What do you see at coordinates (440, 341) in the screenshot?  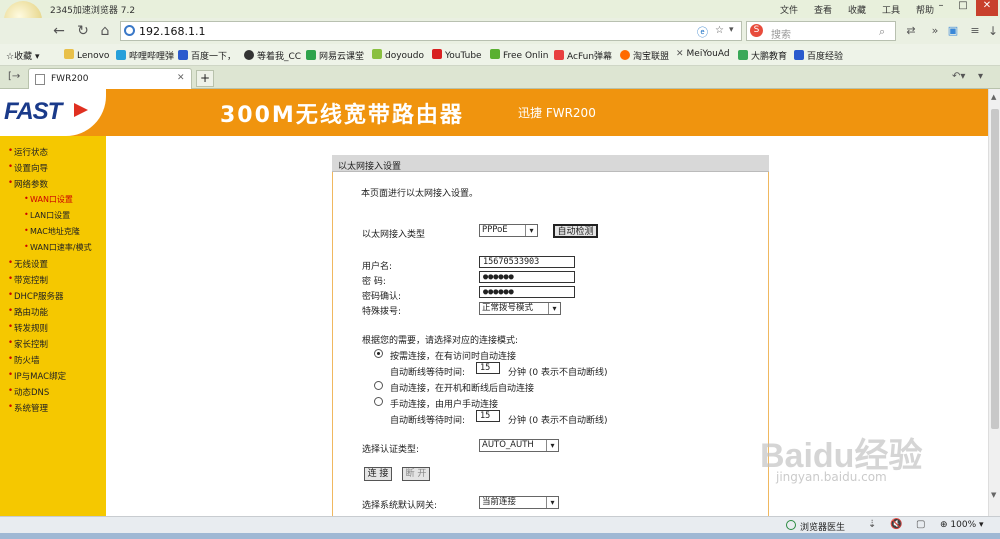 I see `mode-prompt: 根据您的需要，请选择对应的连接模式:` at bounding box center [440, 341].